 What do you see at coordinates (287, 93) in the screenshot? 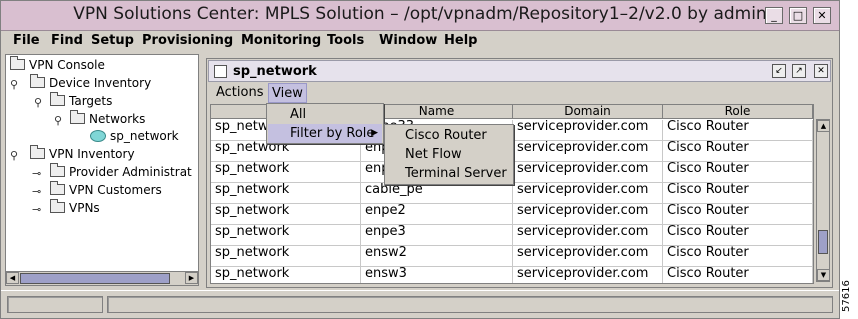
I see `menu-view: View` at bounding box center [287, 93].